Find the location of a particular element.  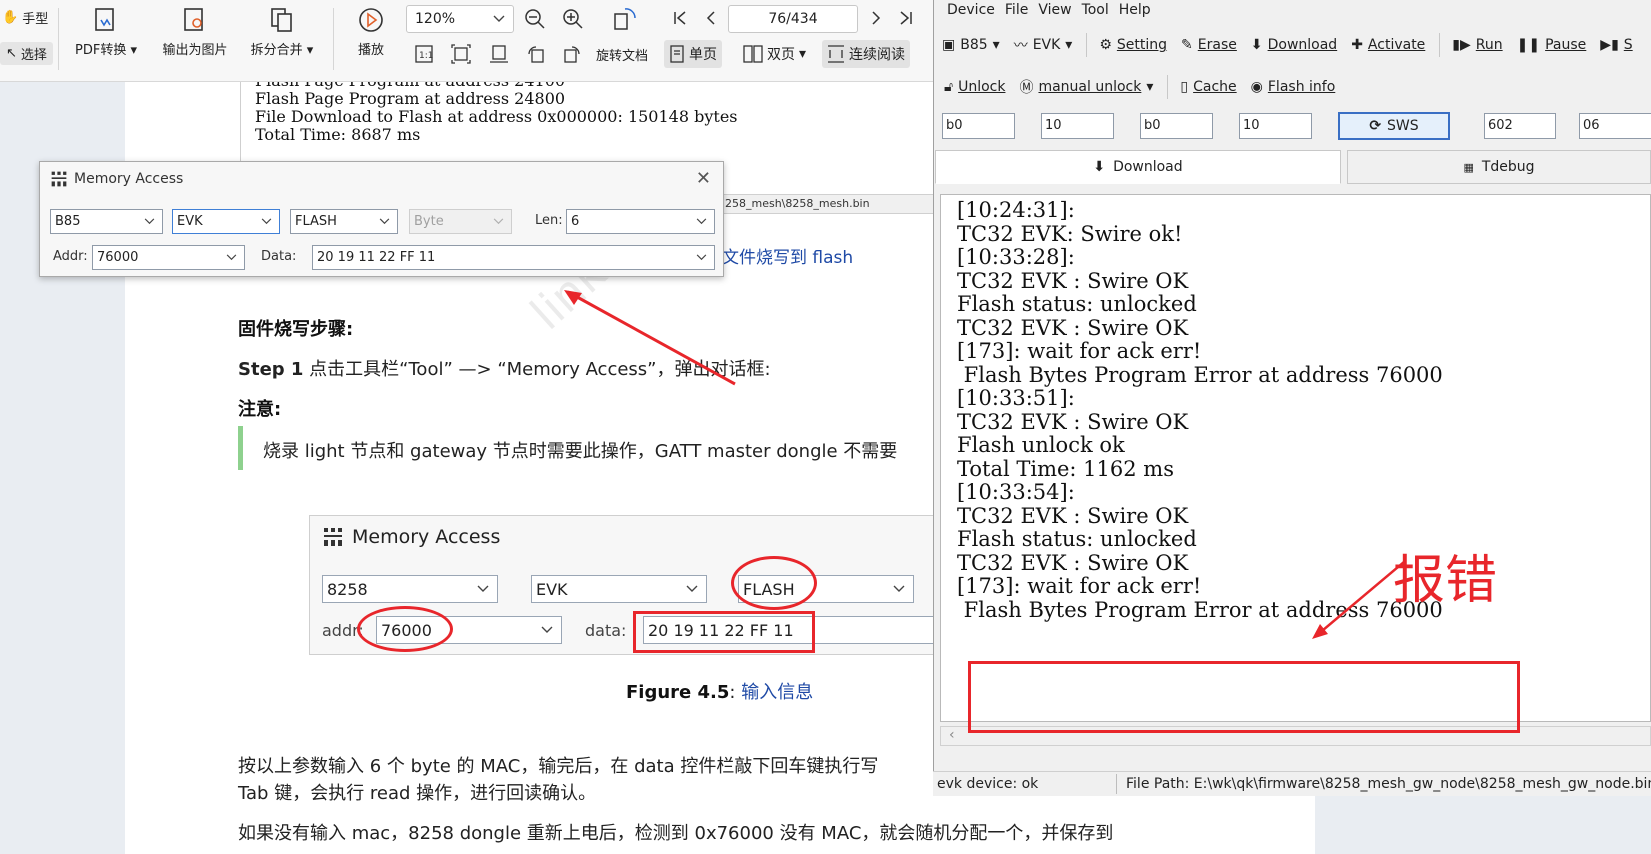

prev-page-icon is located at coordinates (711, 18).